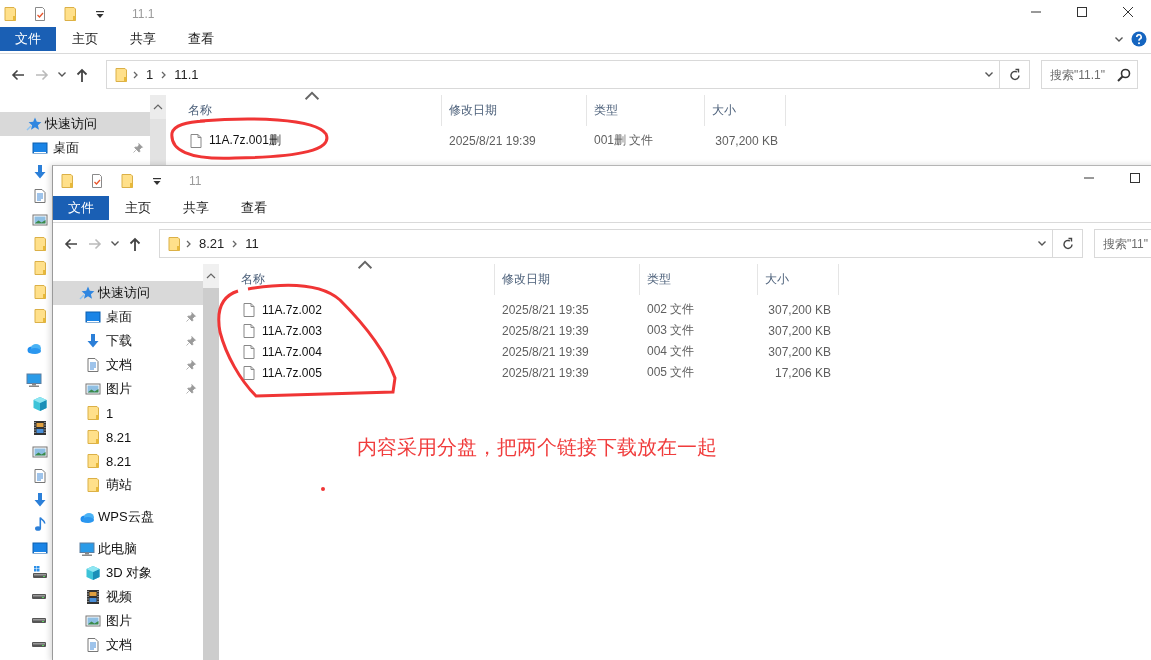  I want to click on file-name: 11A.7z.003, so click(292, 330).